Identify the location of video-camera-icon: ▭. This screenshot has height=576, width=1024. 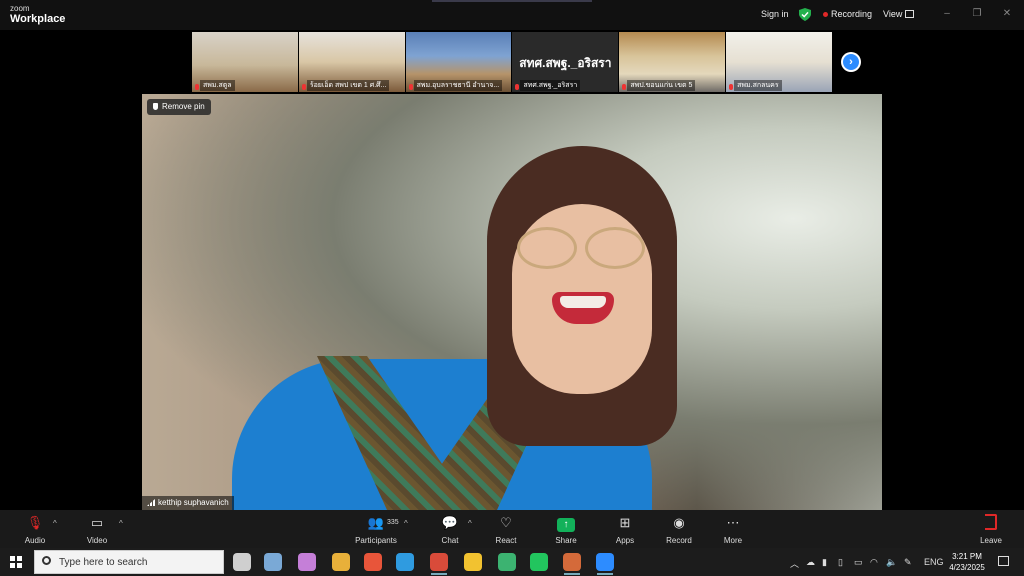
(97, 522).